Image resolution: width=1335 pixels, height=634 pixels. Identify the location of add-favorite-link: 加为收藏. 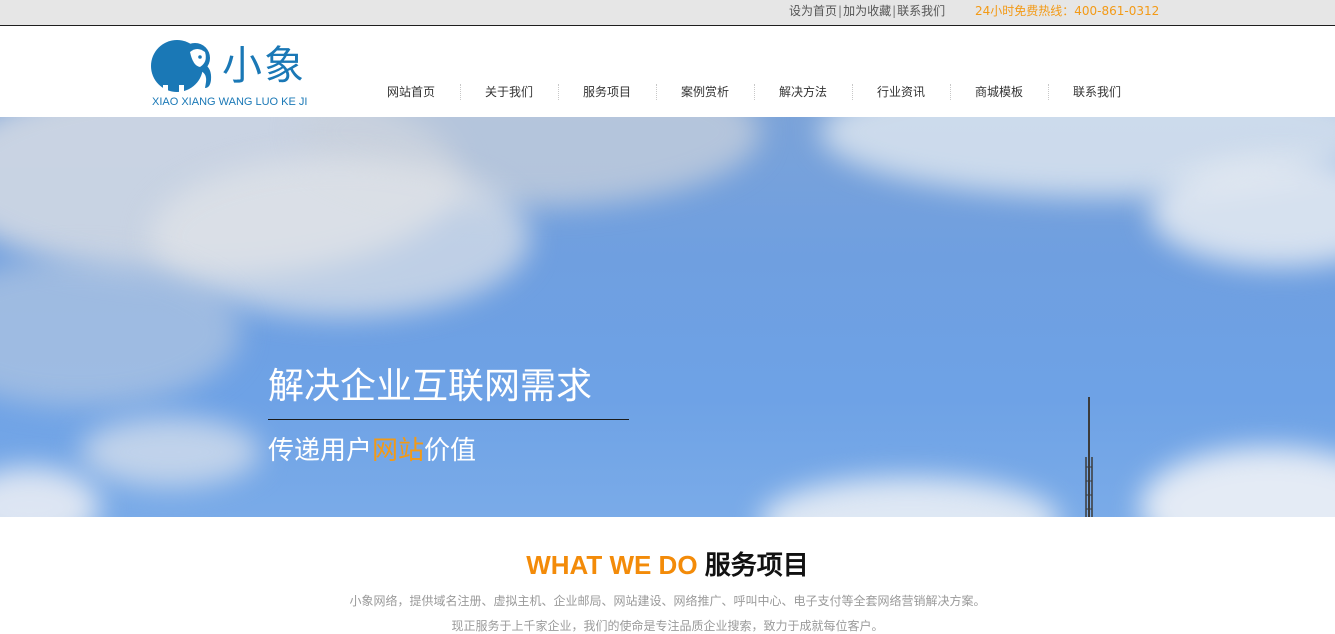
(867, 11).